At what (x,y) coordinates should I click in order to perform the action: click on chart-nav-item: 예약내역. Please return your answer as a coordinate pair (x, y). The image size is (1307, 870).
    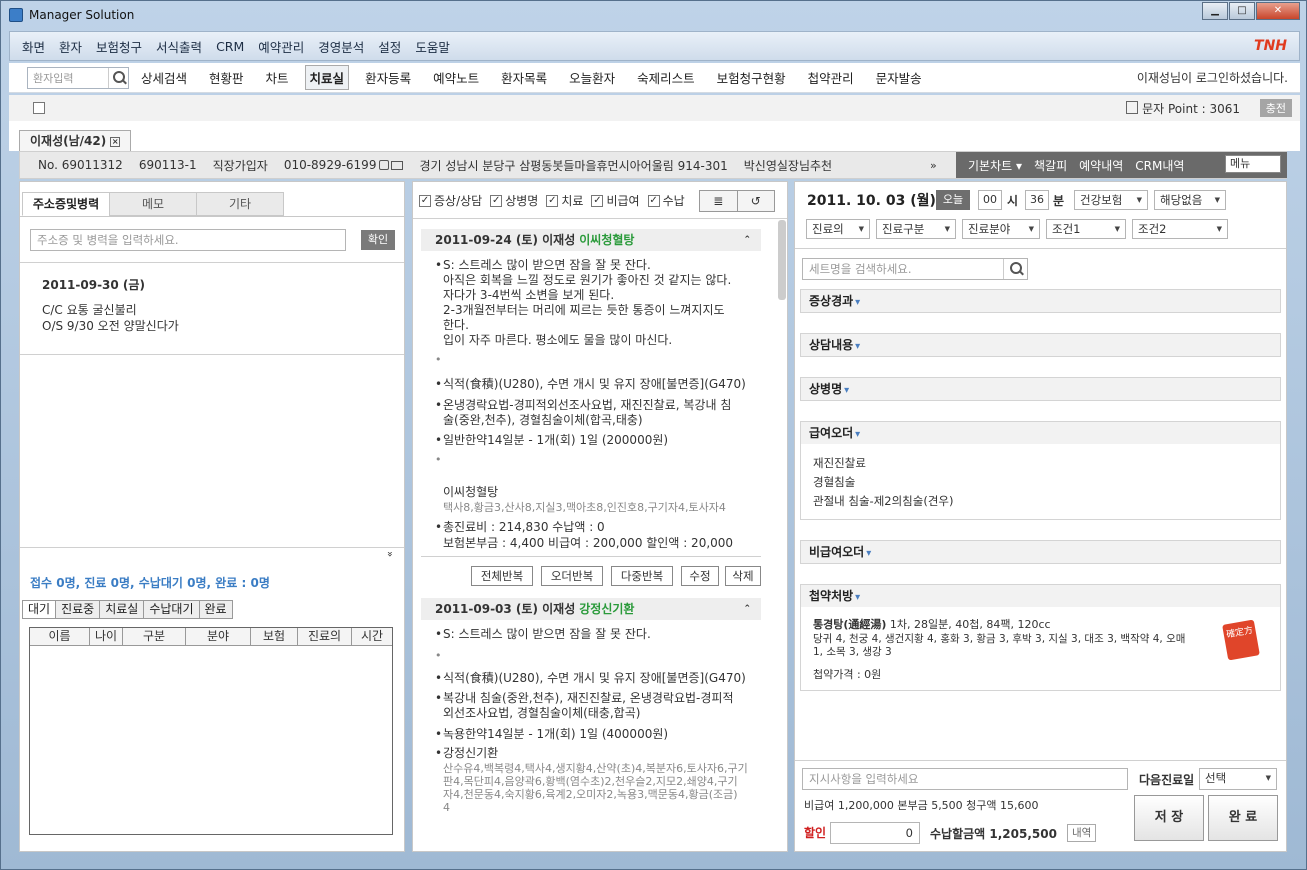
    Looking at the image, I should click on (1101, 165).